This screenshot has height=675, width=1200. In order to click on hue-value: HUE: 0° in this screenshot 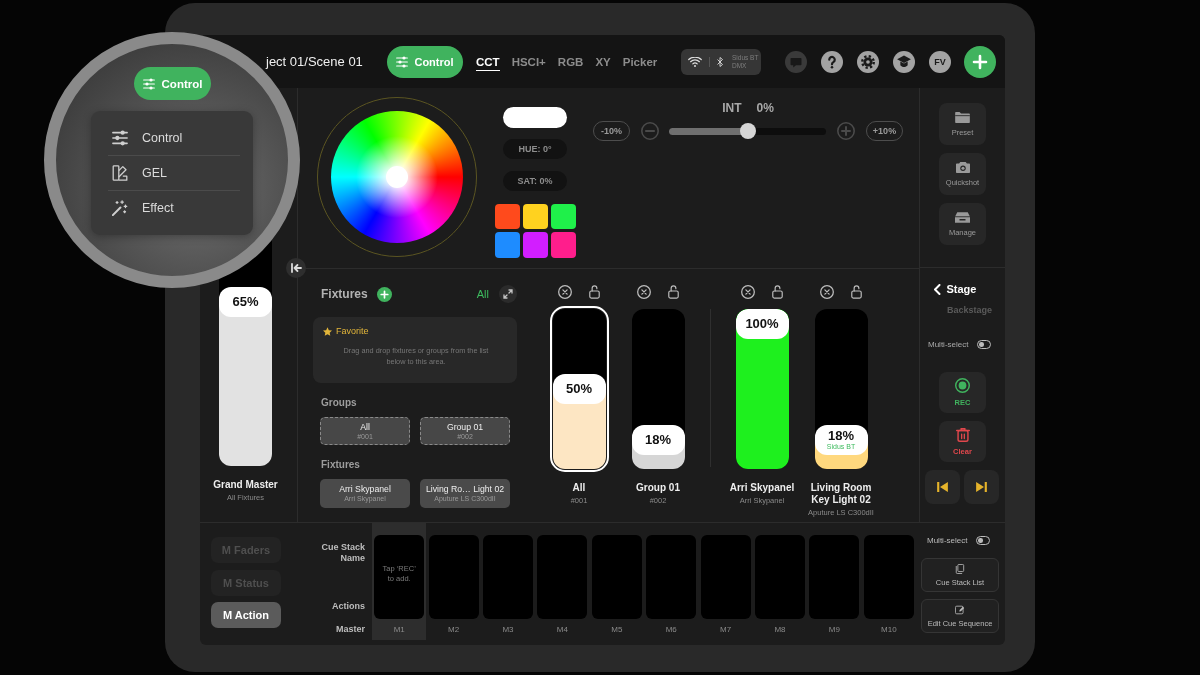, I will do `click(535, 149)`.